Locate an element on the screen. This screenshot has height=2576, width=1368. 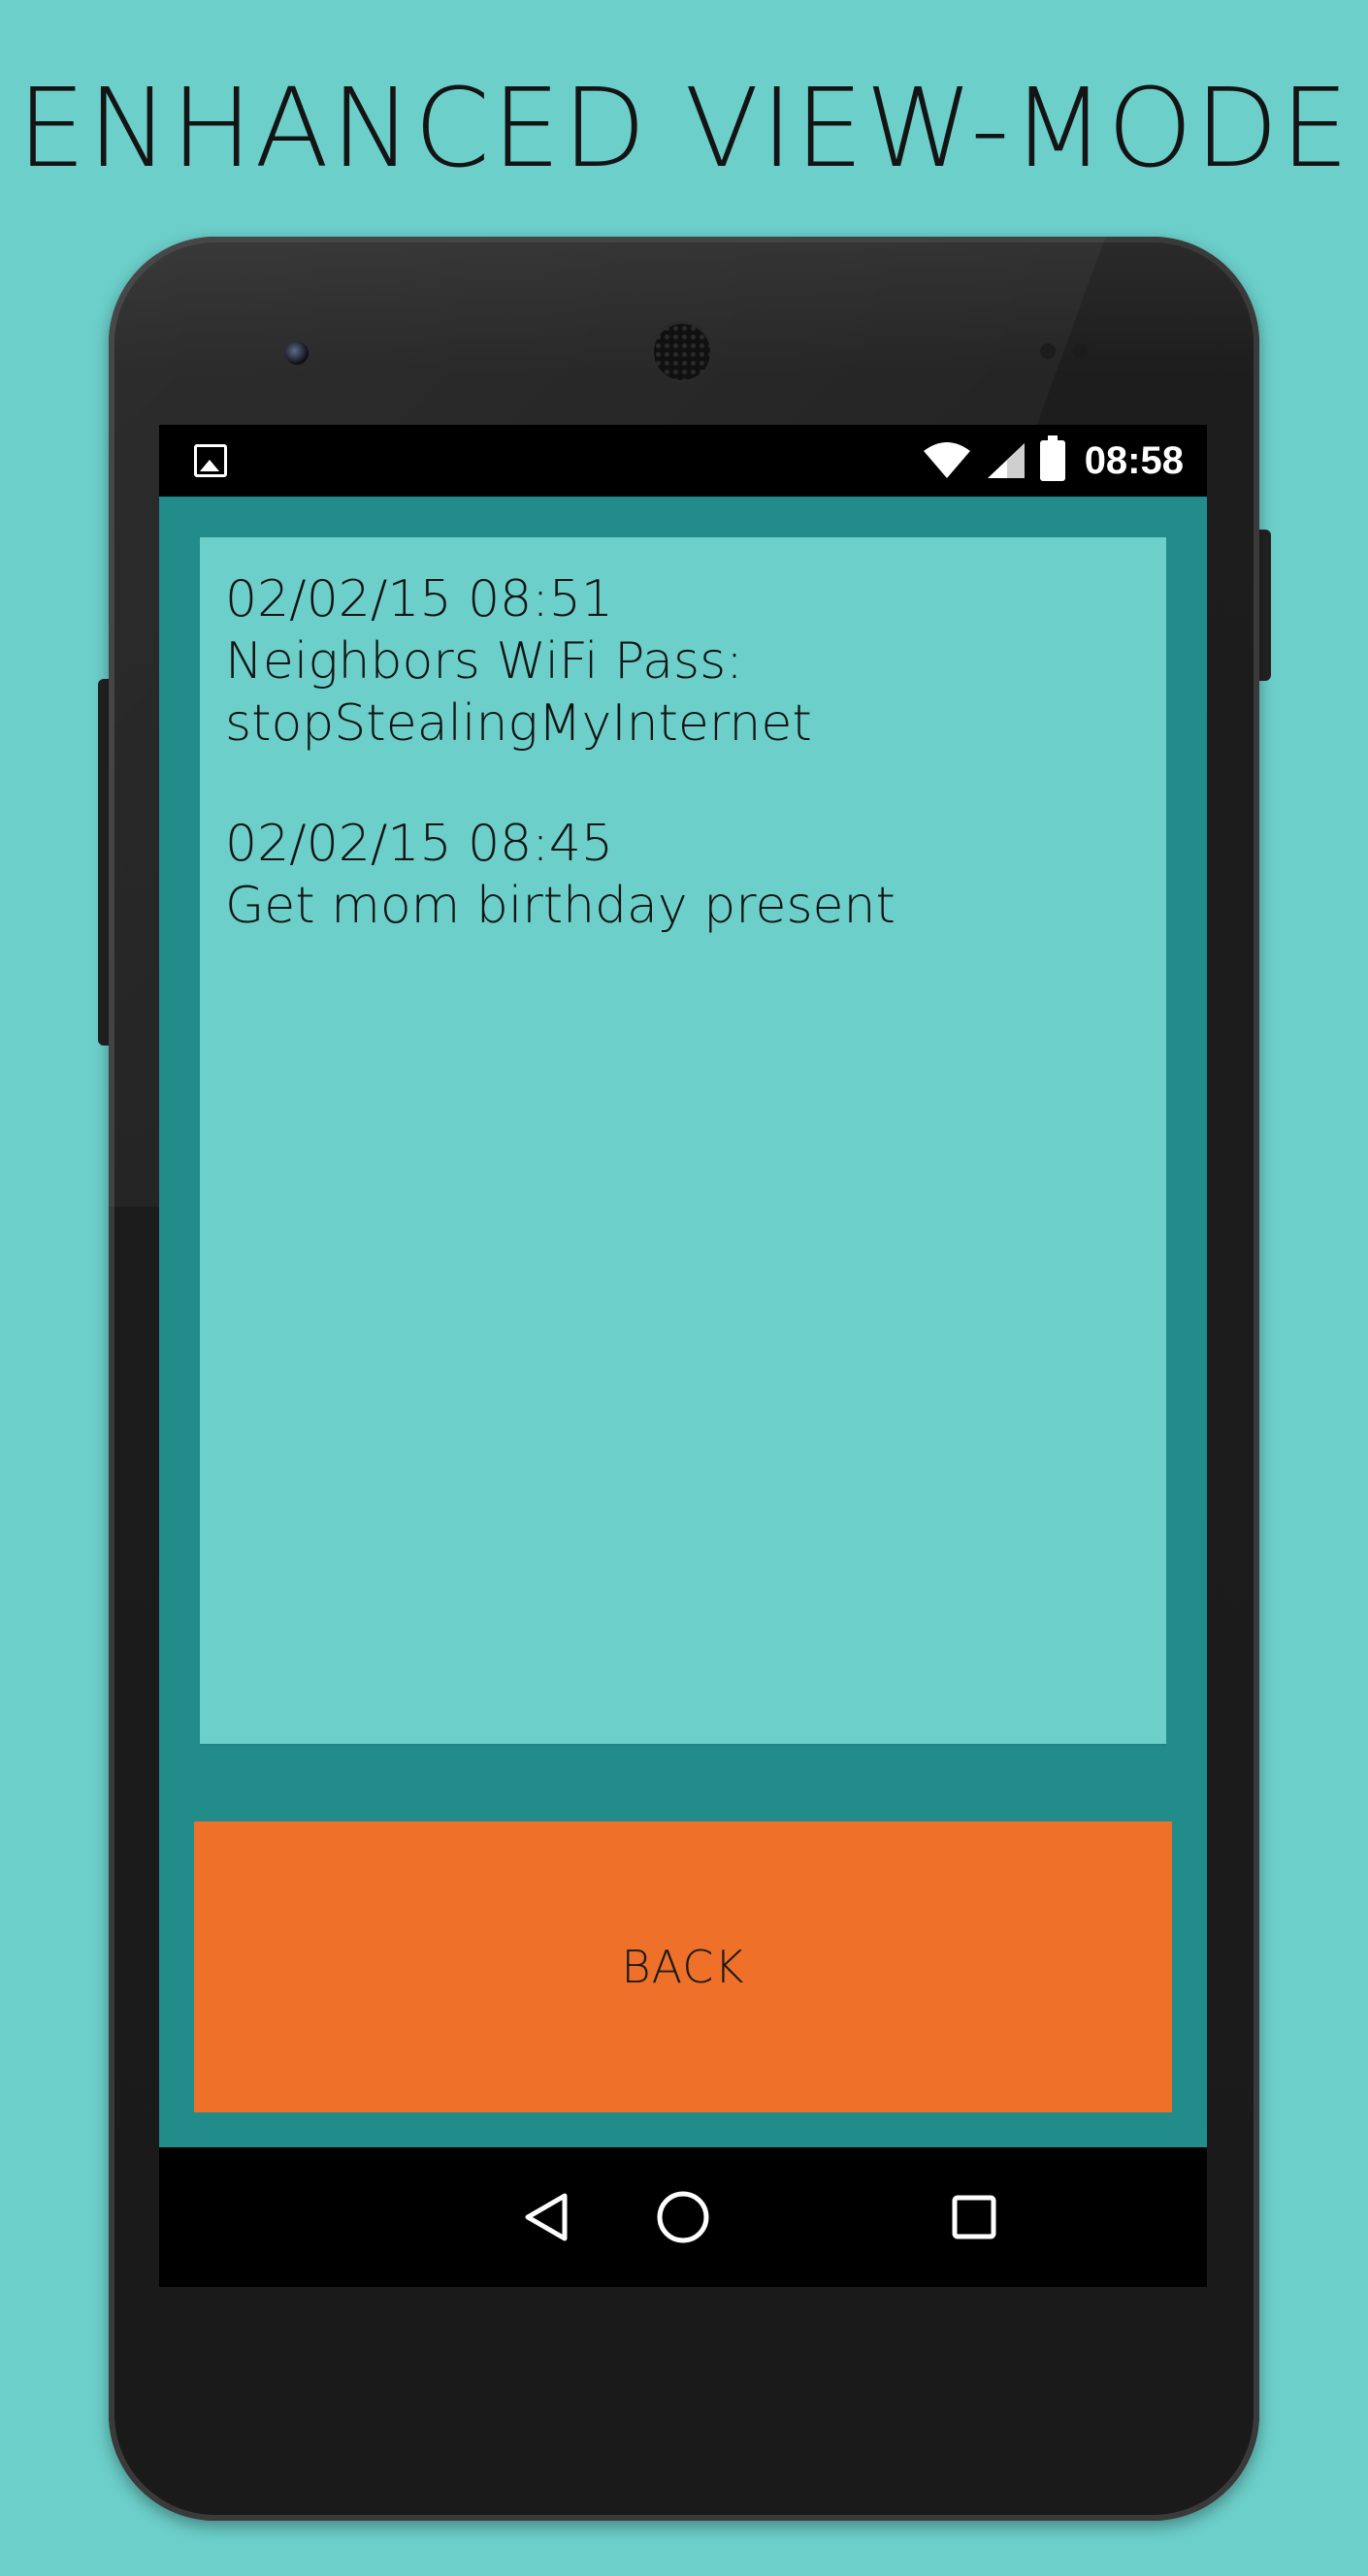
home-circle-icon is located at coordinates (683, 2217).